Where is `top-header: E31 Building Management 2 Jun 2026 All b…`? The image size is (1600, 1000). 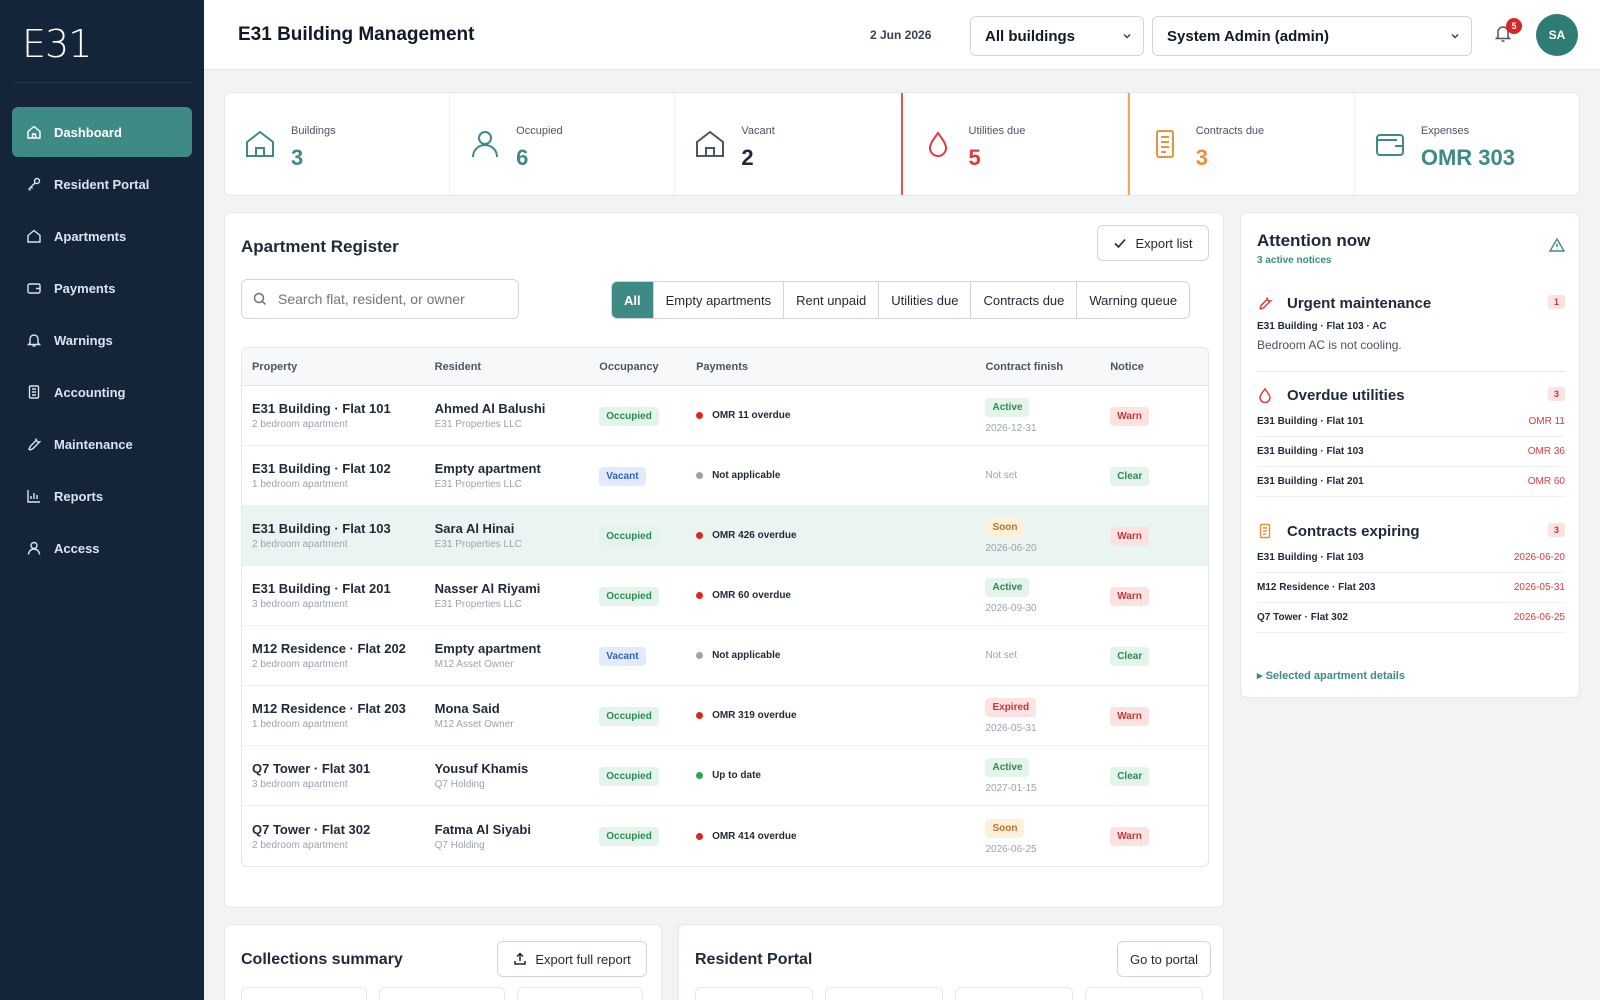
top-header: E31 Building Management 2 Jun 2026 All b… is located at coordinates (902, 35).